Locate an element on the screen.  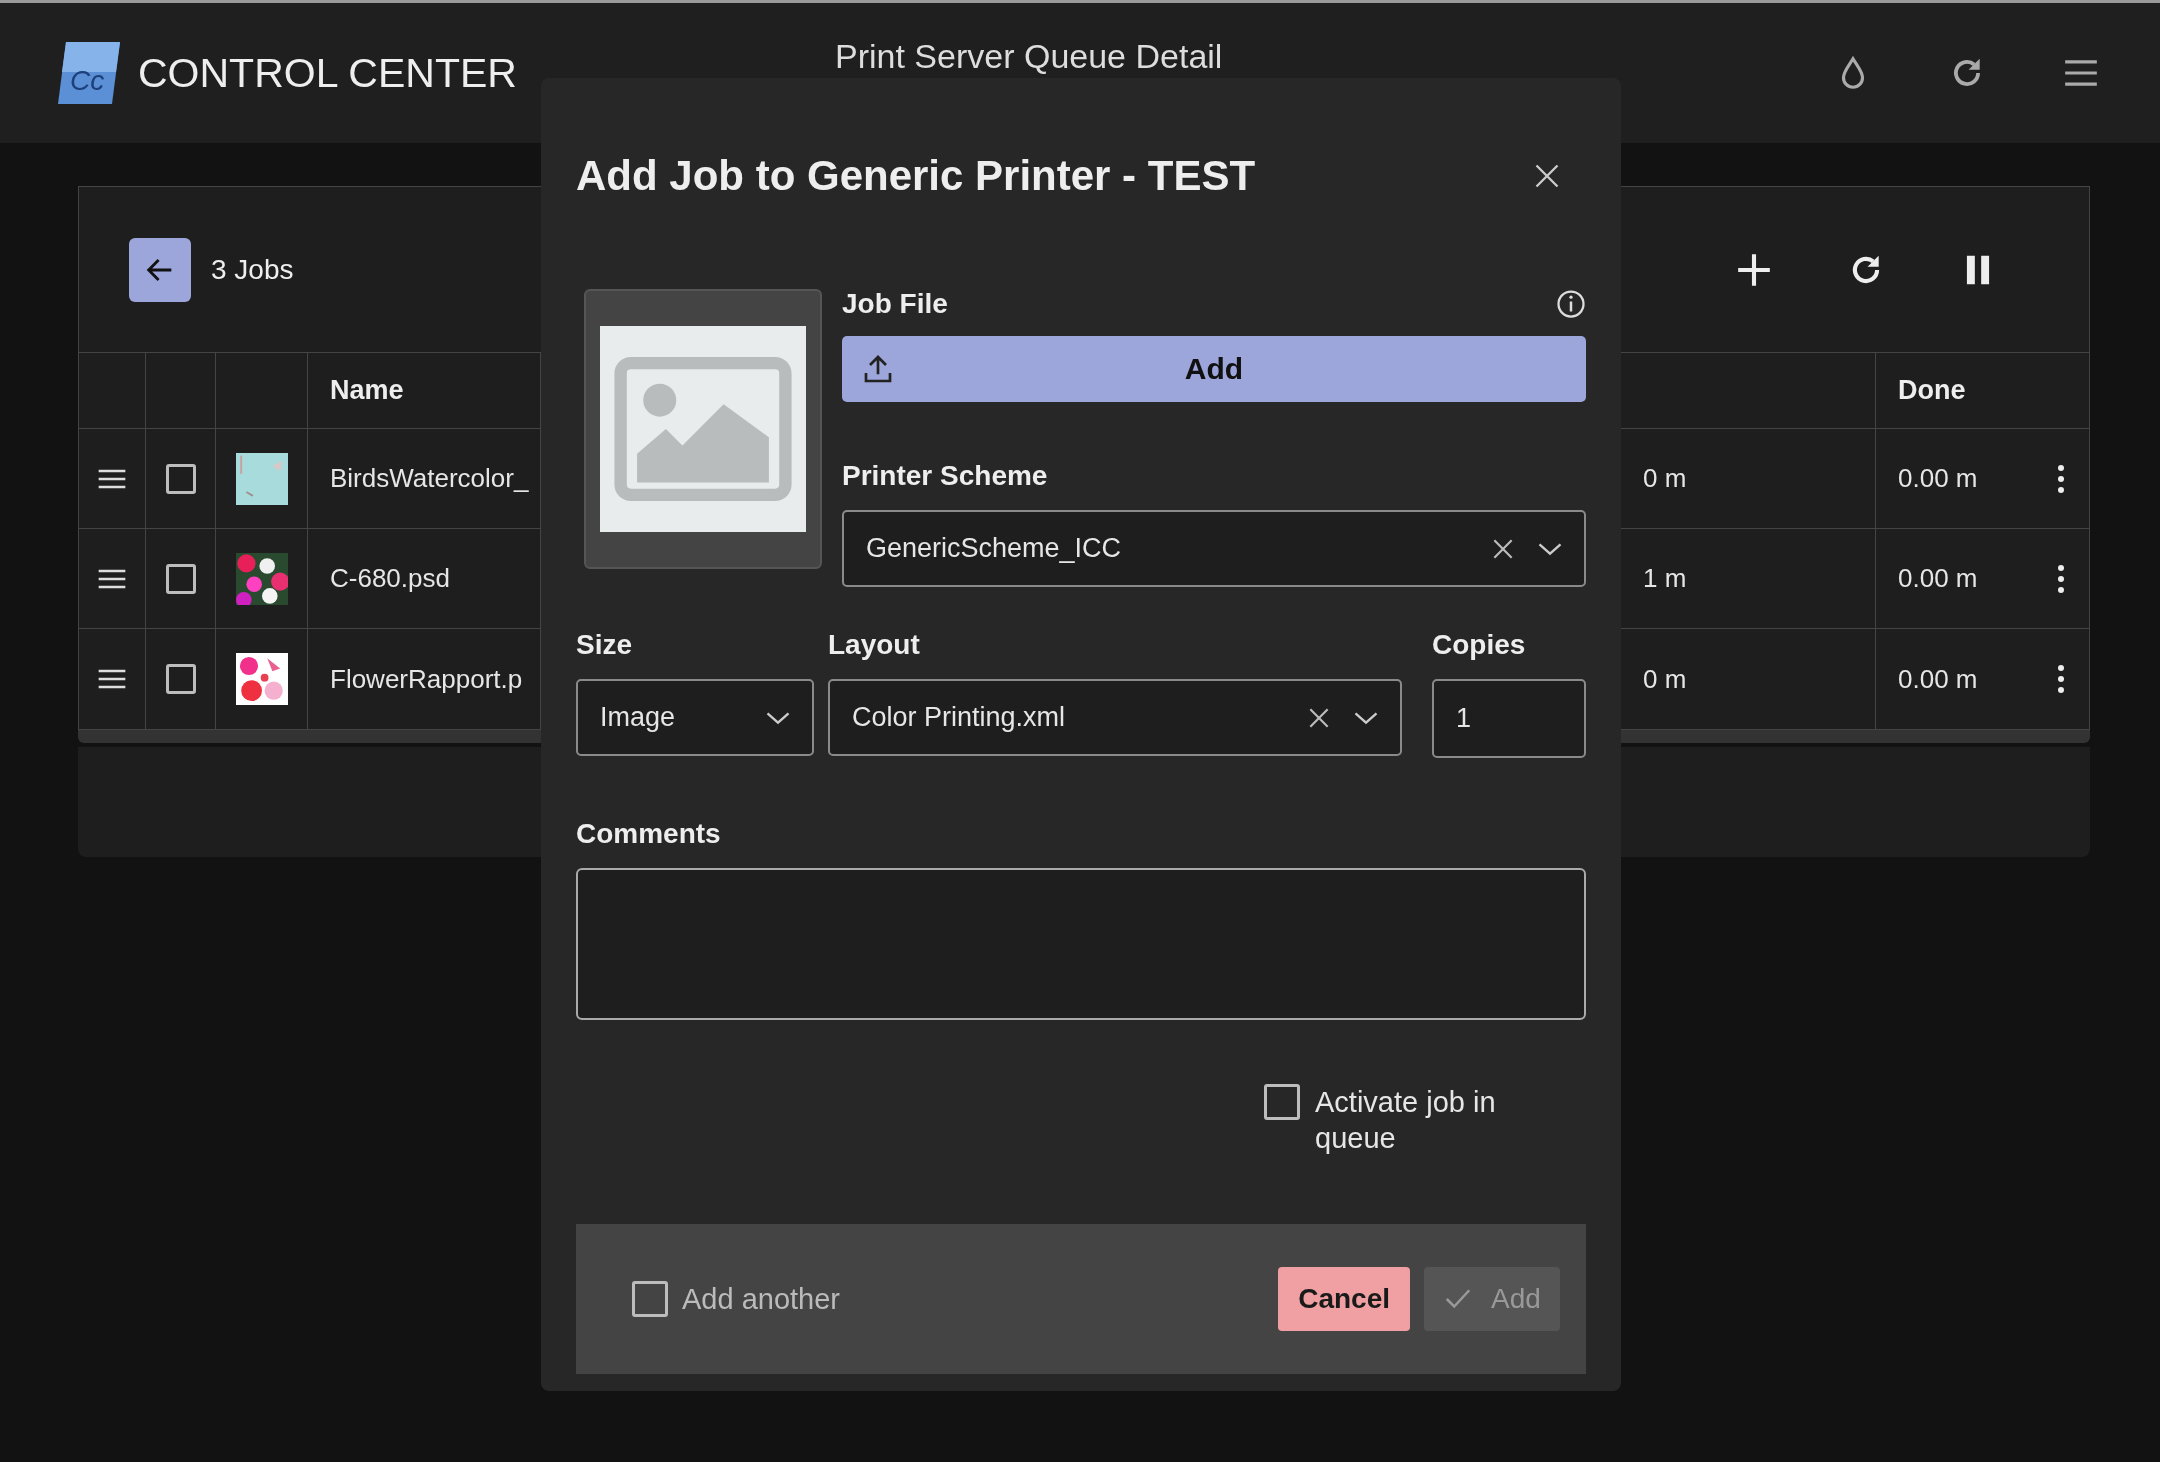
job-name: C-680.psd is located at coordinates (390, 578).